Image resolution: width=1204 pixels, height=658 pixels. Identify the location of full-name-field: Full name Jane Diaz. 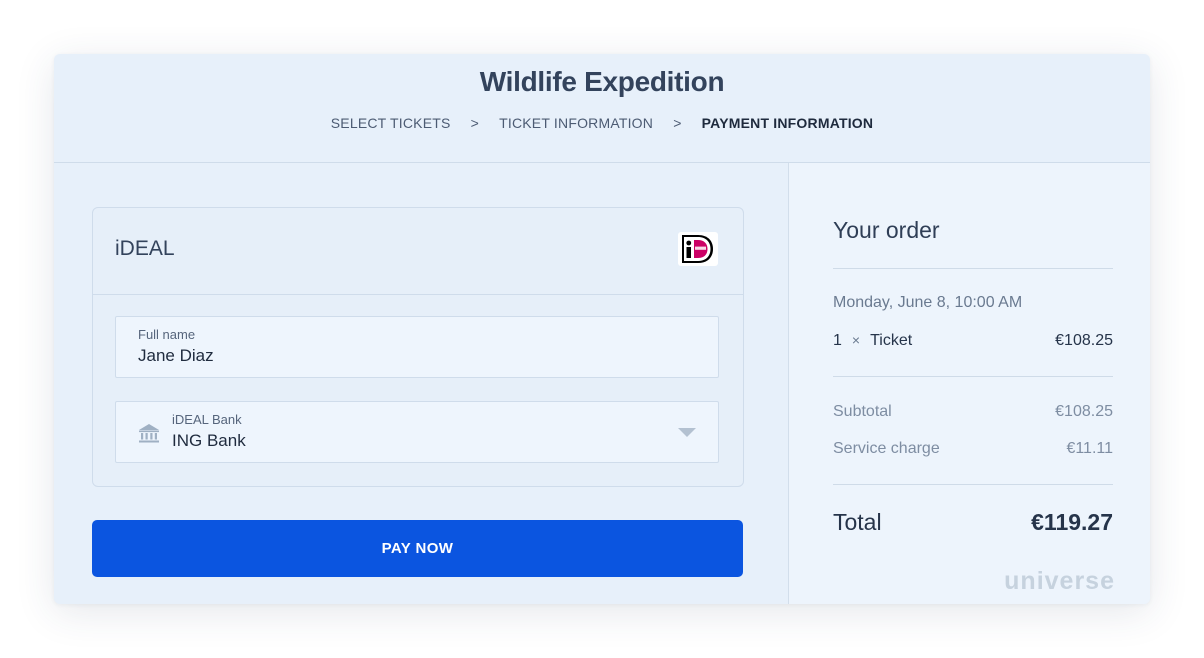
(417, 347).